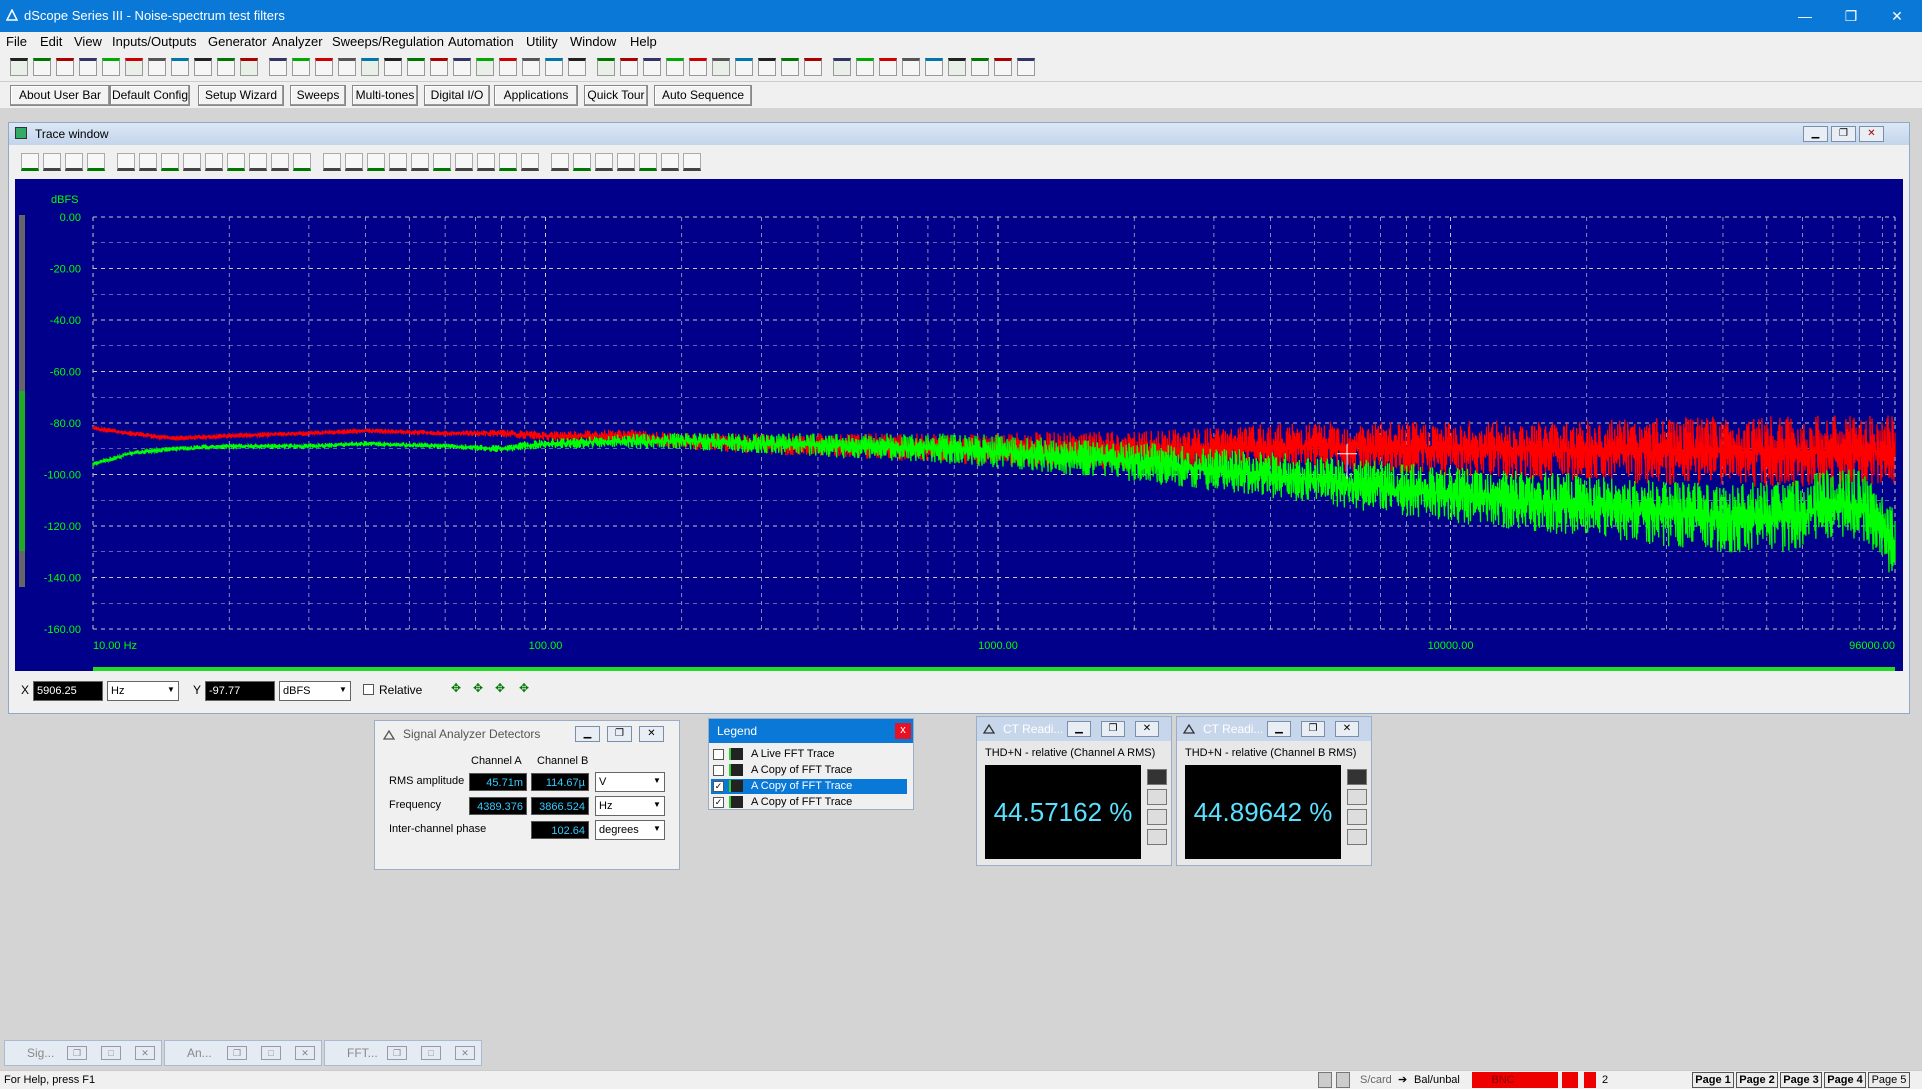 The height and width of the screenshot is (1089, 1922). Describe the element at coordinates (271, 1053) in the screenshot. I see `maximize-icon: □` at that location.